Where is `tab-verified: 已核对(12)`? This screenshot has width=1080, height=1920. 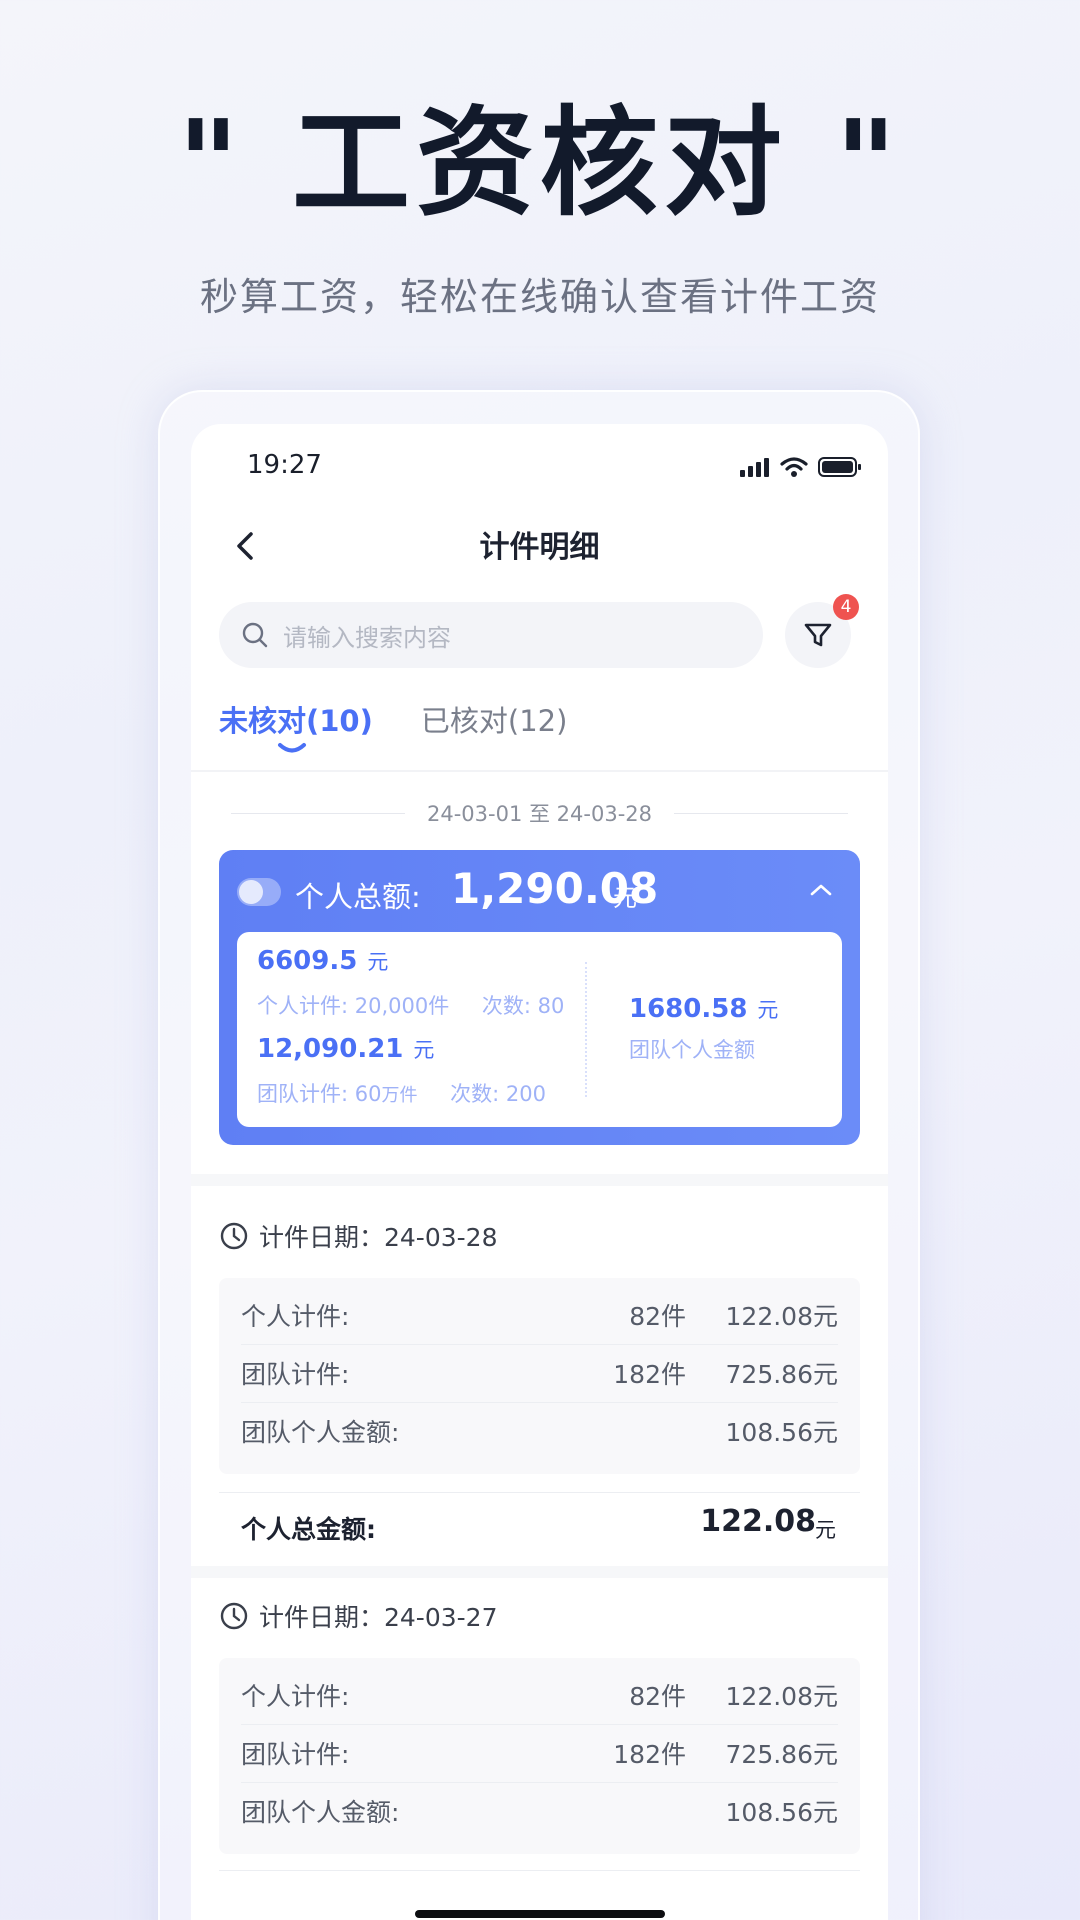 tab-verified: 已核对(12) is located at coordinates (494, 719).